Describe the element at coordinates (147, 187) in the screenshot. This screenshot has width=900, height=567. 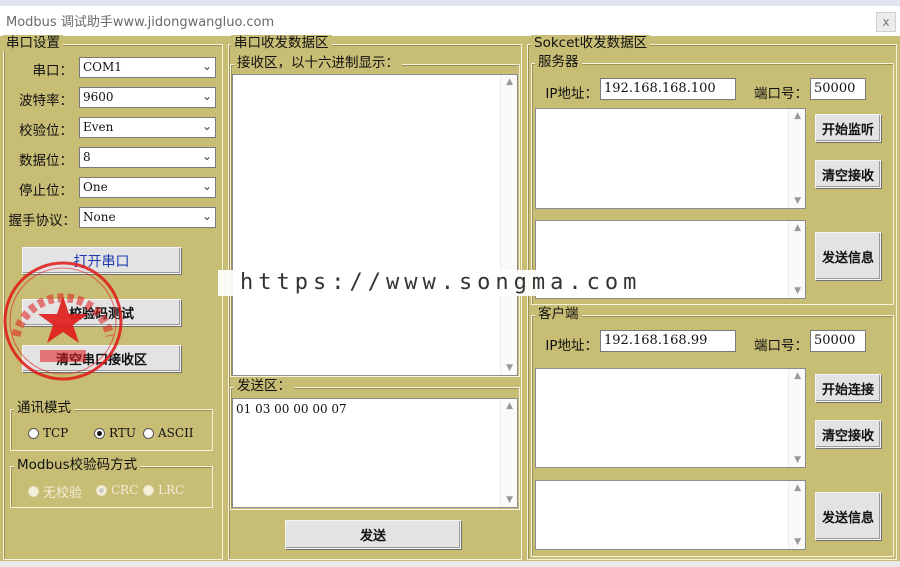
I see `stop-bits-select: One ⌄` at that location.